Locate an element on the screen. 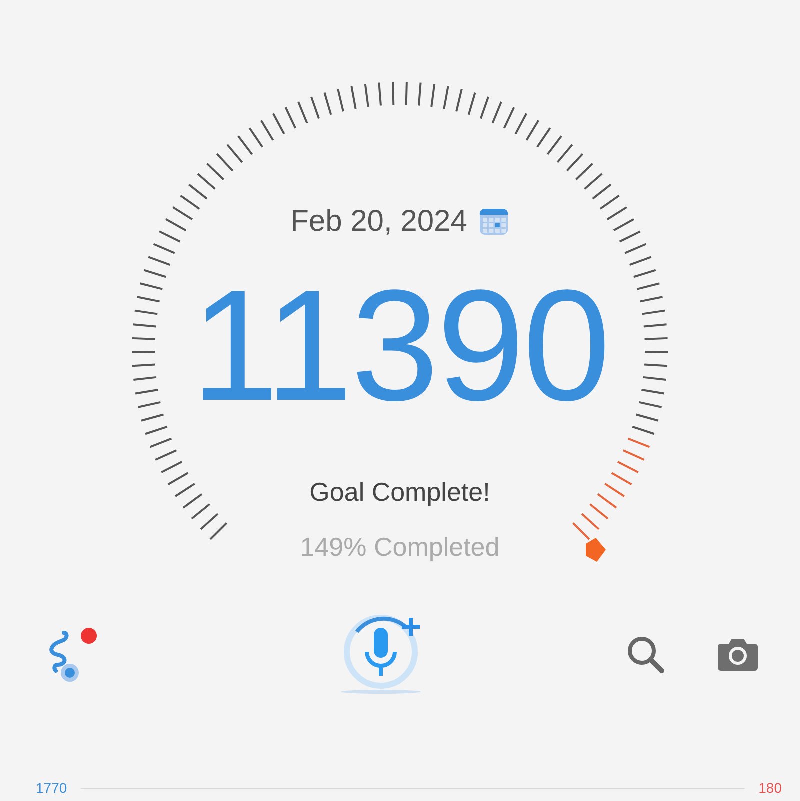 Image resolution: width=800 pixels, height=801 pixels. calendar-icon is located at coordinates (494, 222).